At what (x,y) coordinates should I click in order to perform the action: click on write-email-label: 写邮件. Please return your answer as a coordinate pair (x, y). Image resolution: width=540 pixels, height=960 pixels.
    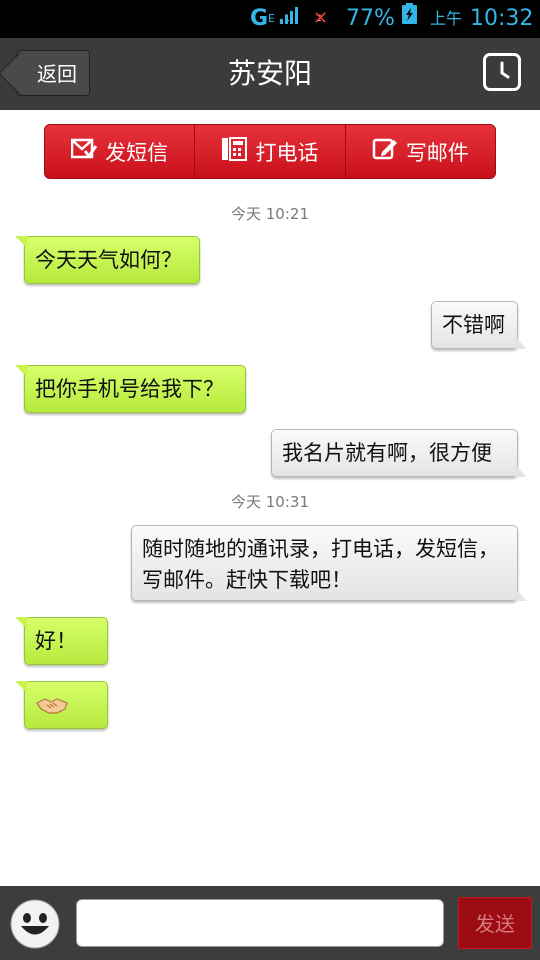
    Looking at the image, I should click on (437, 152).